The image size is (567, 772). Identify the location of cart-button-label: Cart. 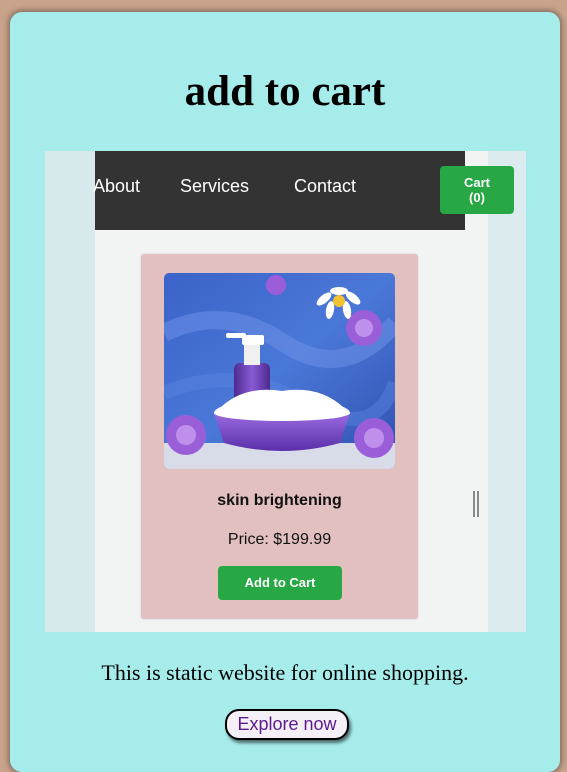
(476, 182).